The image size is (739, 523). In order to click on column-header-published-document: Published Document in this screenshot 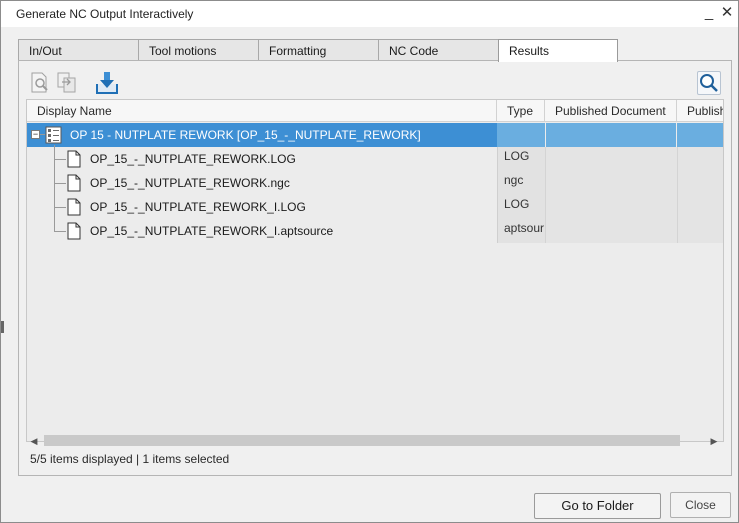, I will do `click(611, 111)`.